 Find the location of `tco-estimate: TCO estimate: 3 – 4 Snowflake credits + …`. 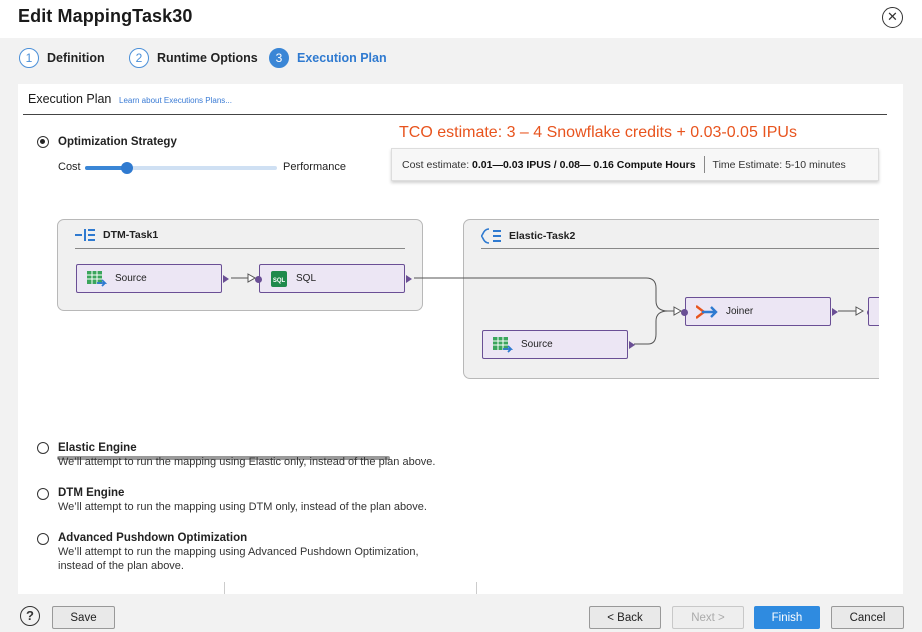

tco-estimate: TCO estimate: 3 – 4 Snowflake credits + … is located at coordinates (598, 132).